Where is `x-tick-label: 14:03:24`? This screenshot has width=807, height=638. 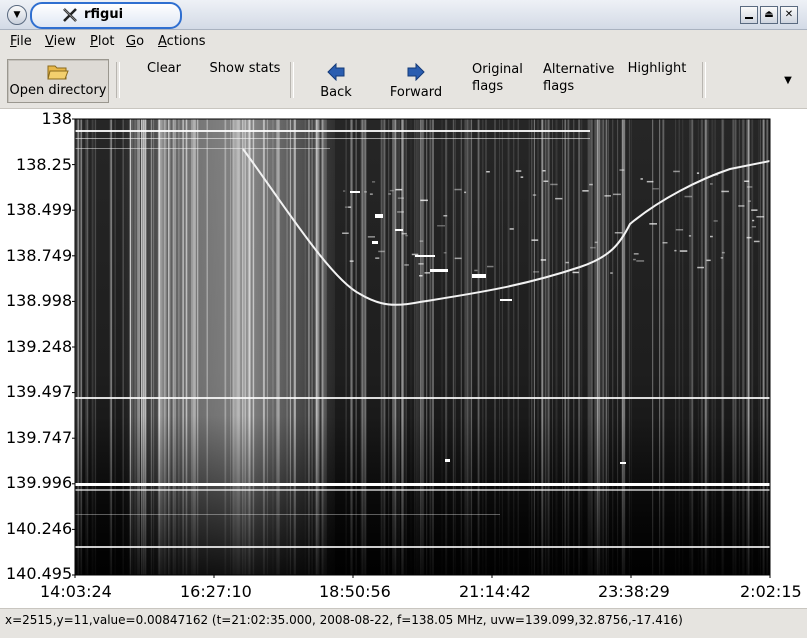
x-tick-label: 14:03:24 is located at coordinates (76, 591).